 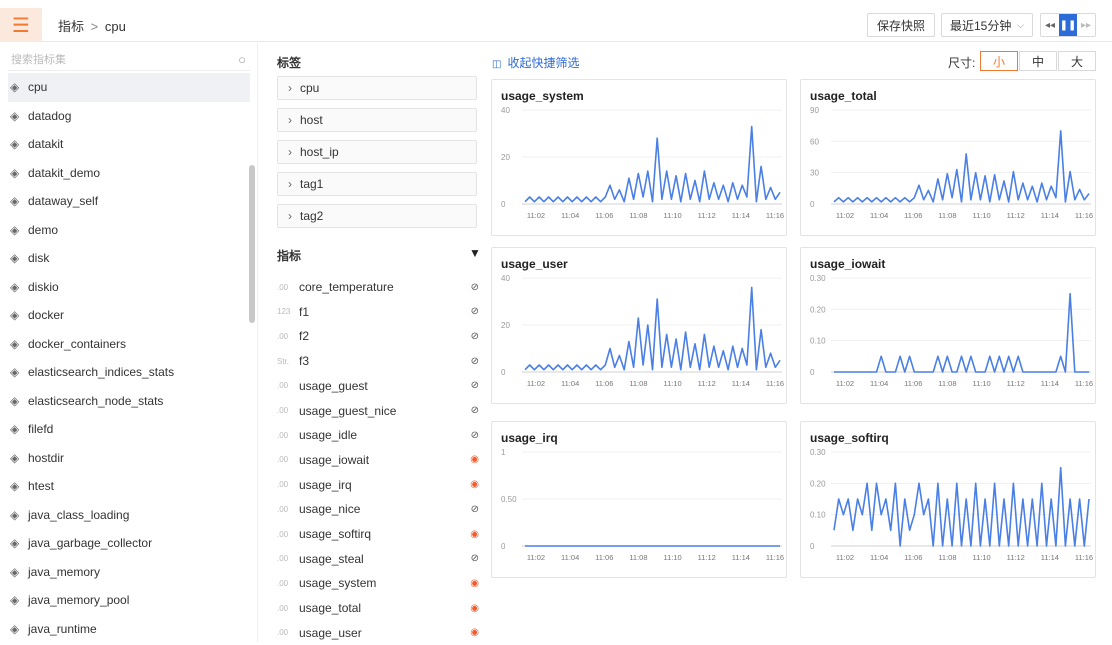 I want to click on sidebar-item-java_memory_pool: ◈ java_memory_pool, so click(x=129, y=600).